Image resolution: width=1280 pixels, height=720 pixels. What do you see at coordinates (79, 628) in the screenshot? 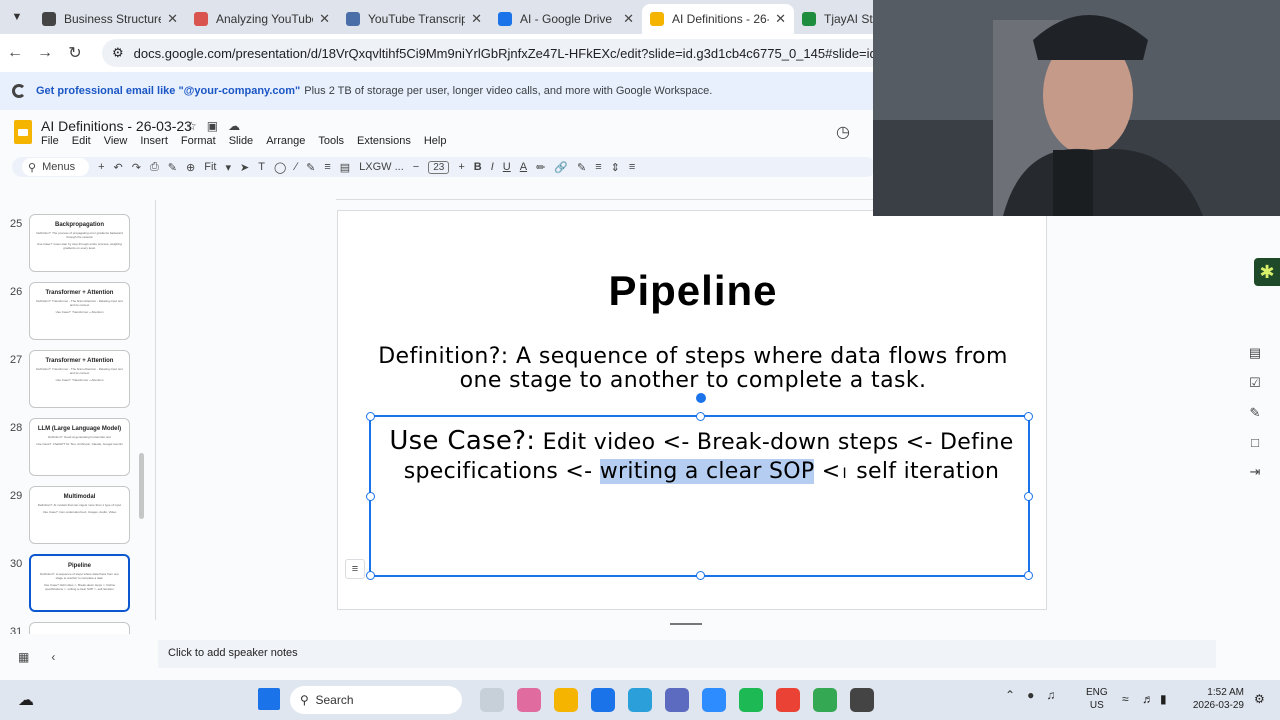
I see `slide-thumbnail` at bounding box center [79, 628].